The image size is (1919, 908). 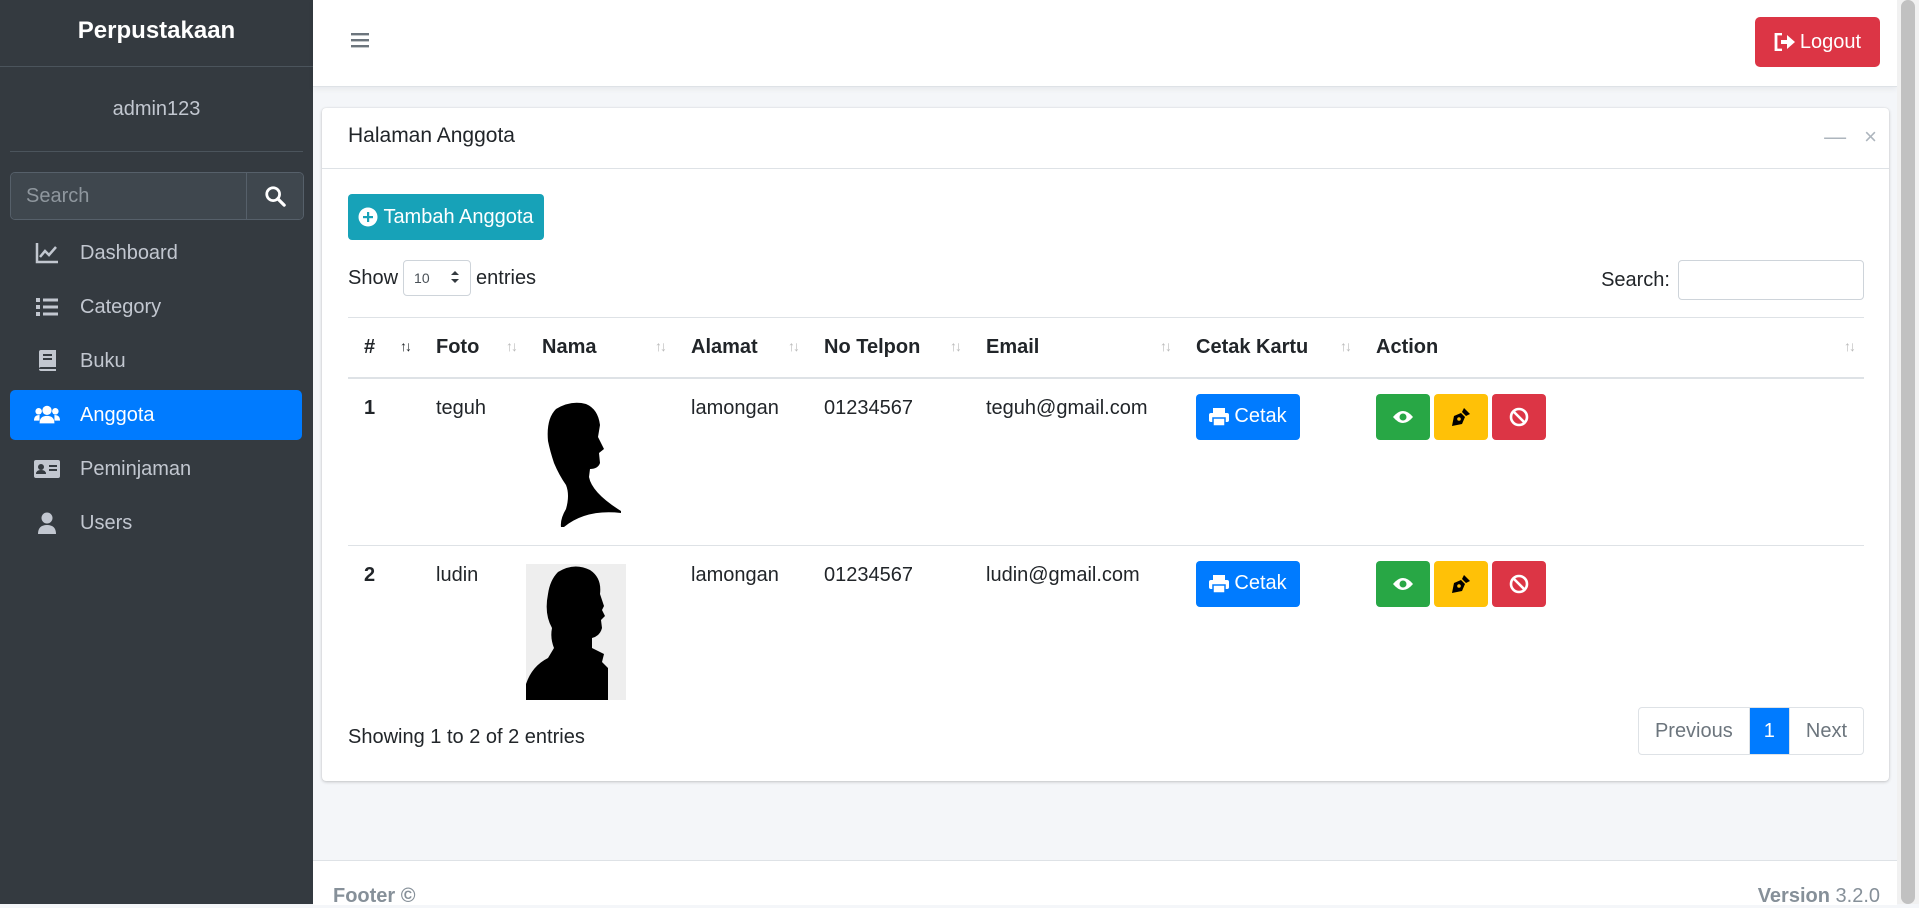 What do you see at coordinates (156, 307) in the screenshot?
I see `sidebar-item-category: Category` at bounding box center [156, 307].